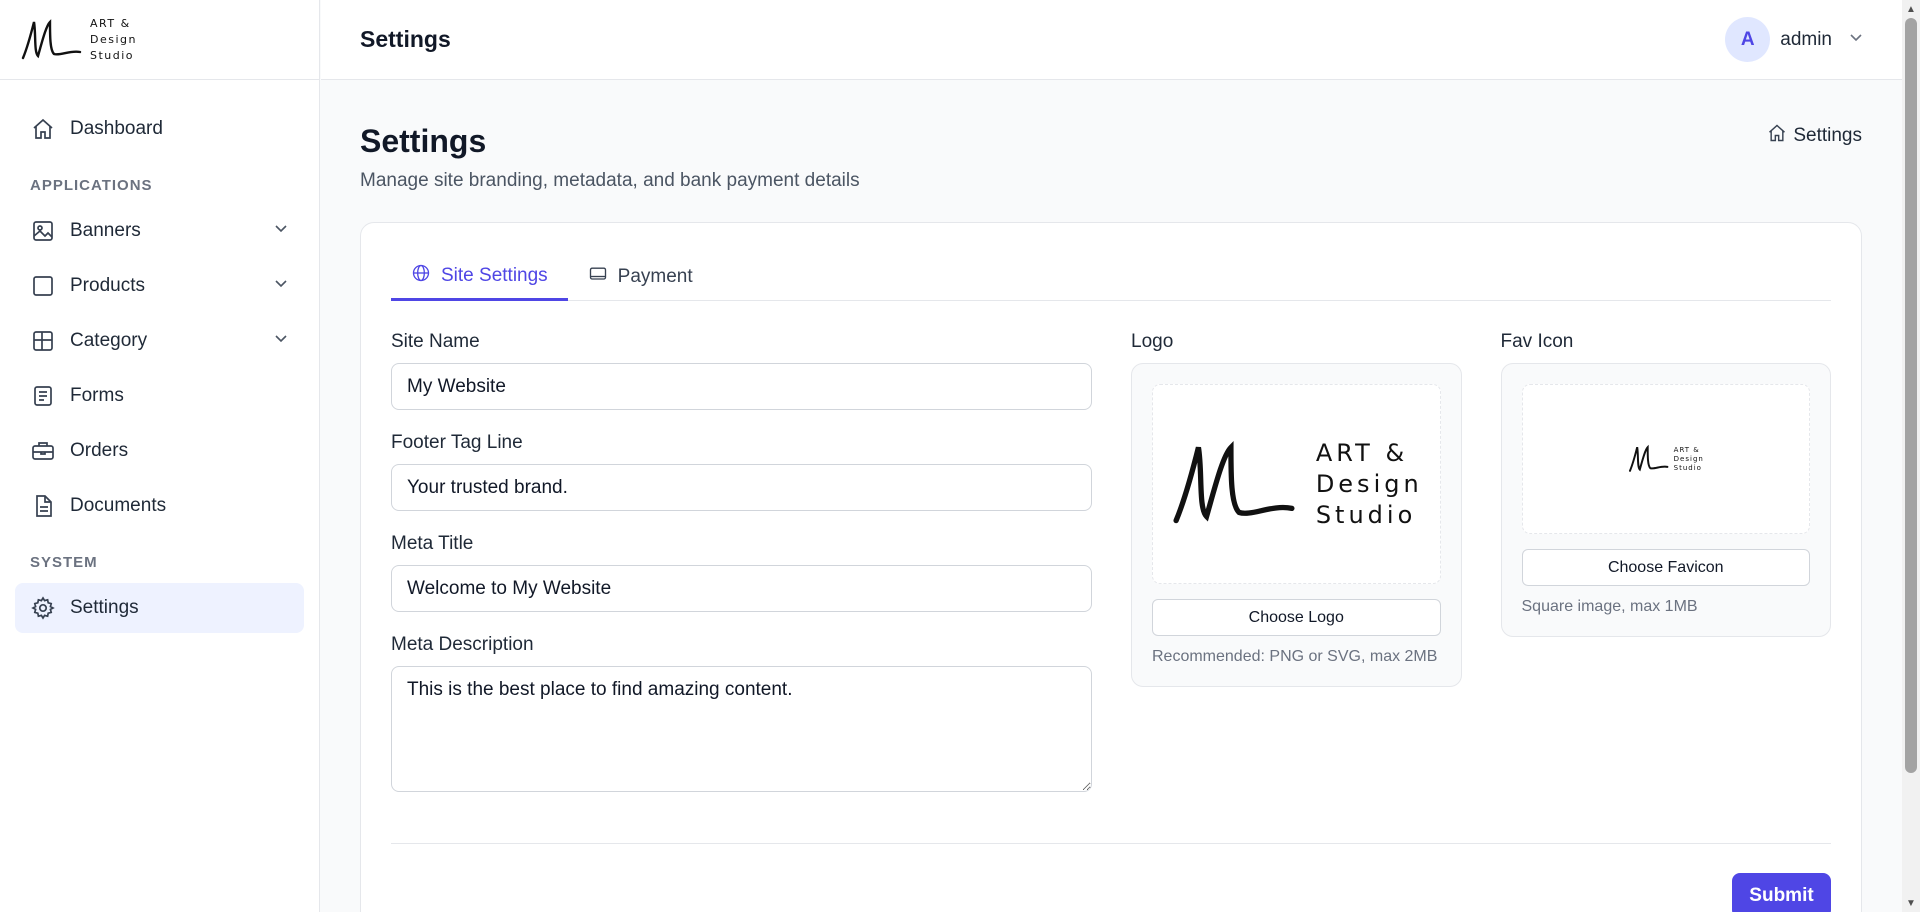 The image size is (1920, 912). What do you see at coordinates (435, 341) in the screenshot?
I see `site-name-label: Site Name` at bounding box center [435, 341].